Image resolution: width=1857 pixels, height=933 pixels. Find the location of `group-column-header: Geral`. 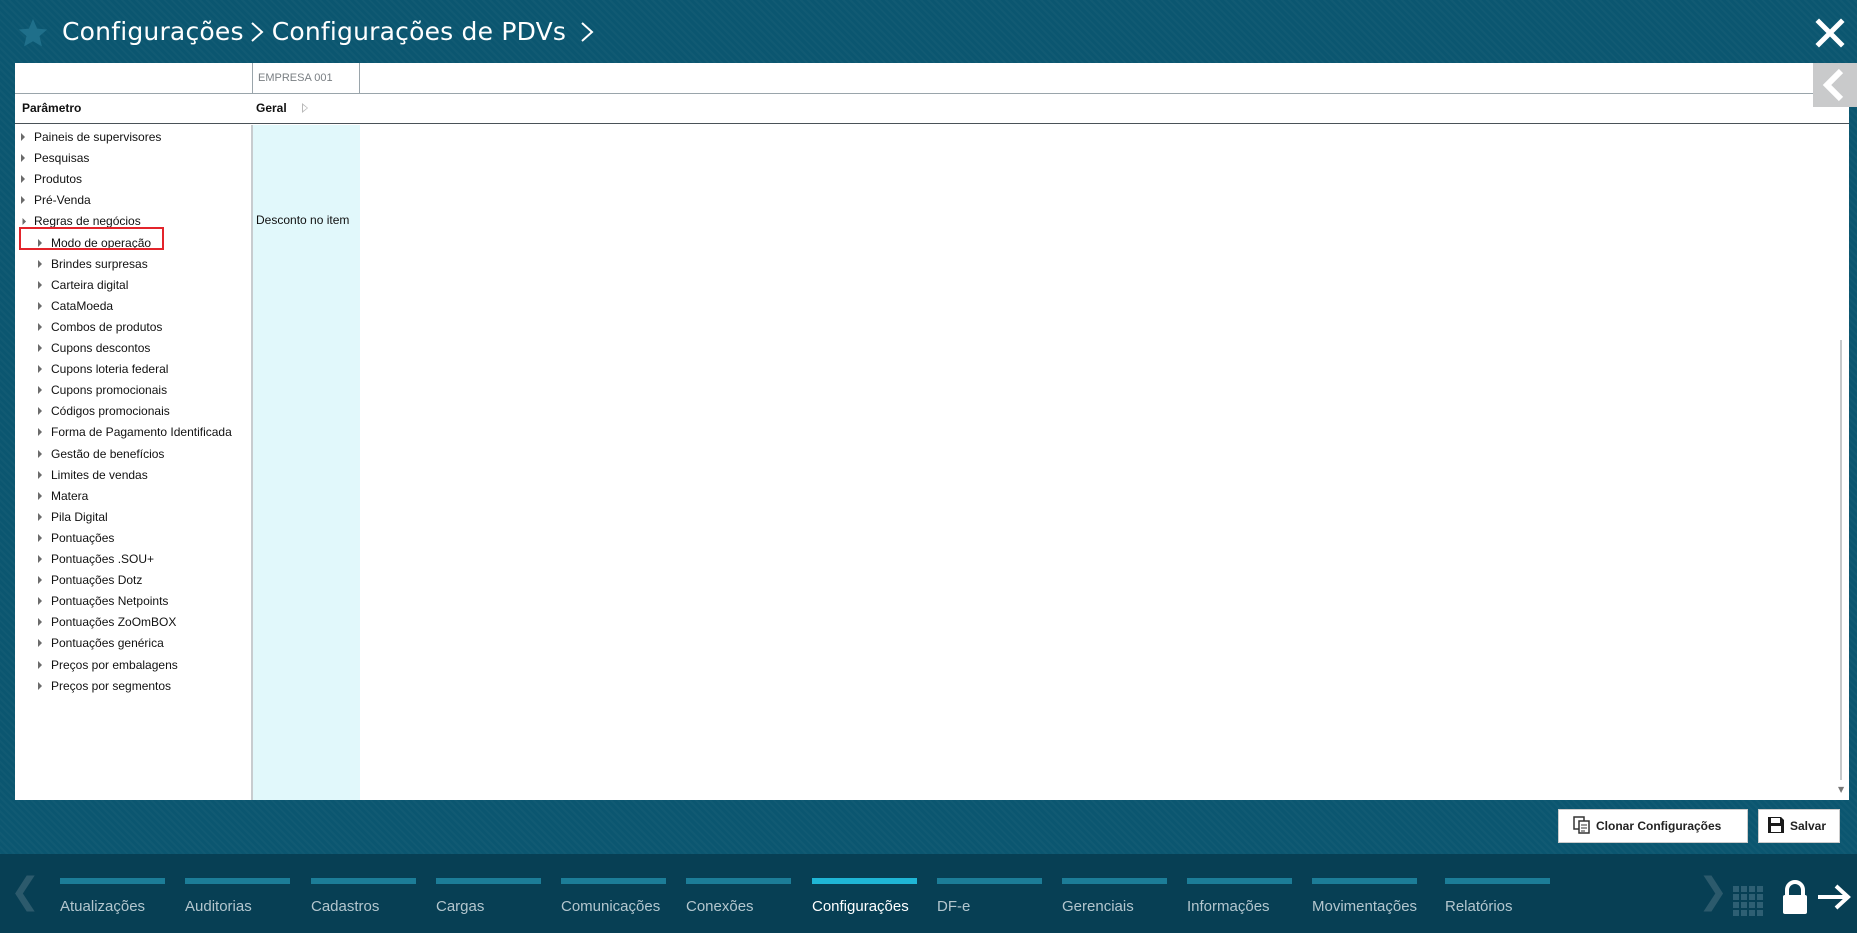

group-column-header: Geral is located at coordinates (271, 108).